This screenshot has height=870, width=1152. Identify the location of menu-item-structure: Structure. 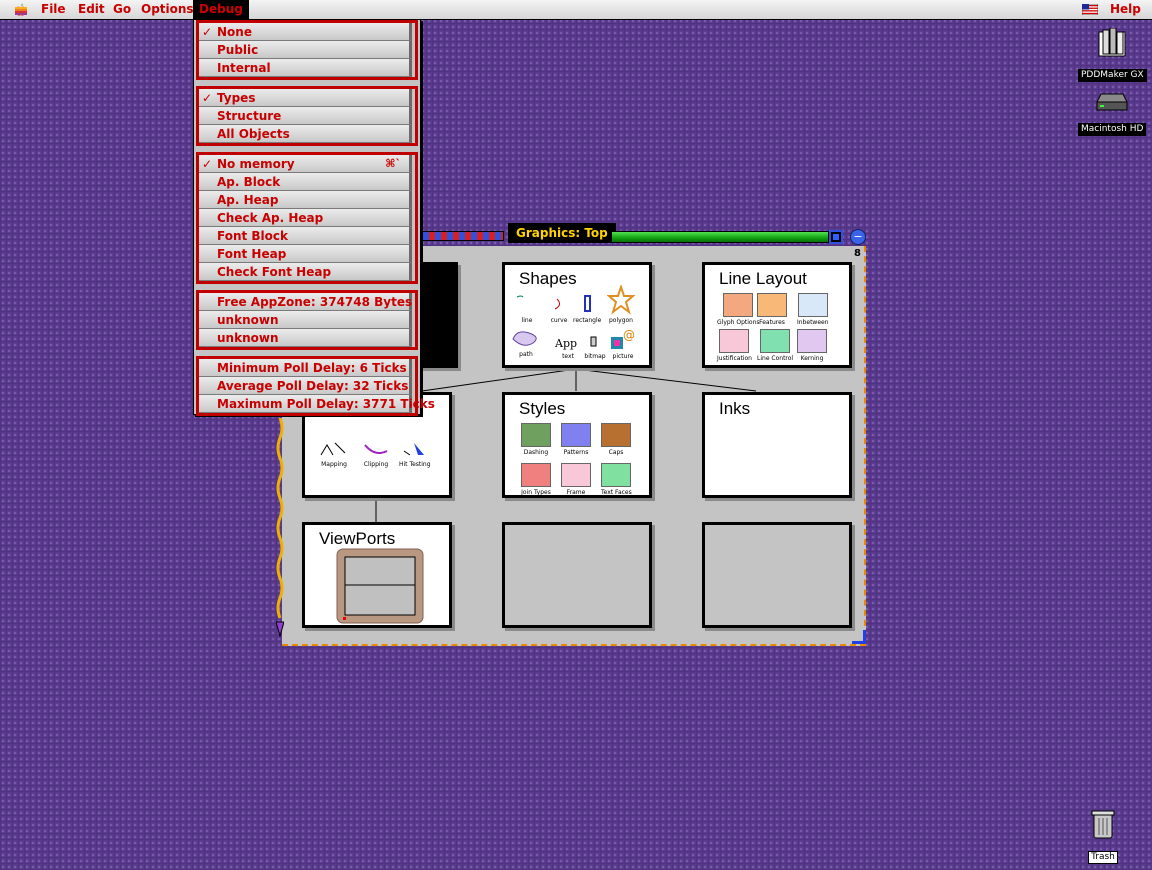
(305, 116).